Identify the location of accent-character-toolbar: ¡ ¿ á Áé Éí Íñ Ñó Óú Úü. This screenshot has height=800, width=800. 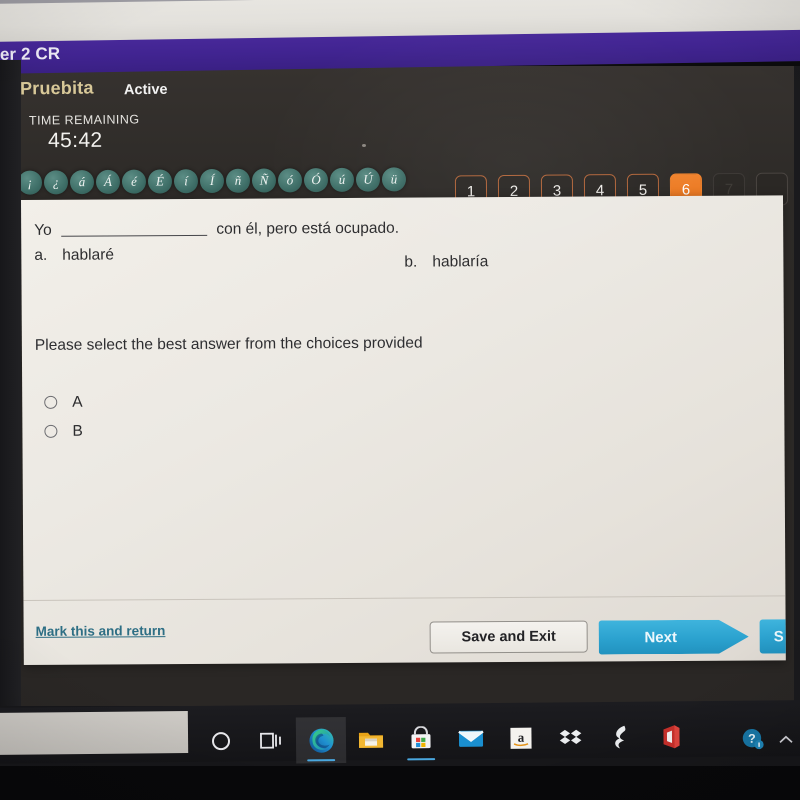
(212, 181).